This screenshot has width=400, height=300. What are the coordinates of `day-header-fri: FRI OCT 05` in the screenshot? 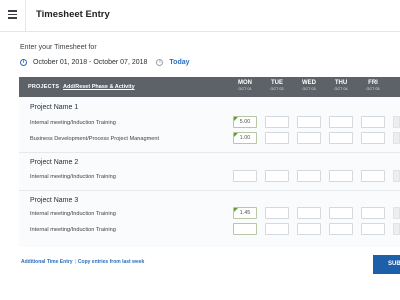 It's located at (373, 85).